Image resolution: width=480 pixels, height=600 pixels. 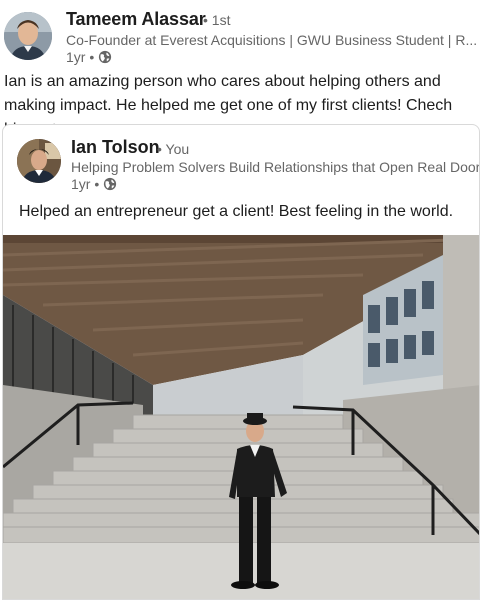 I want to click on connection-degree: • 1st, so click(x=217, y=20).